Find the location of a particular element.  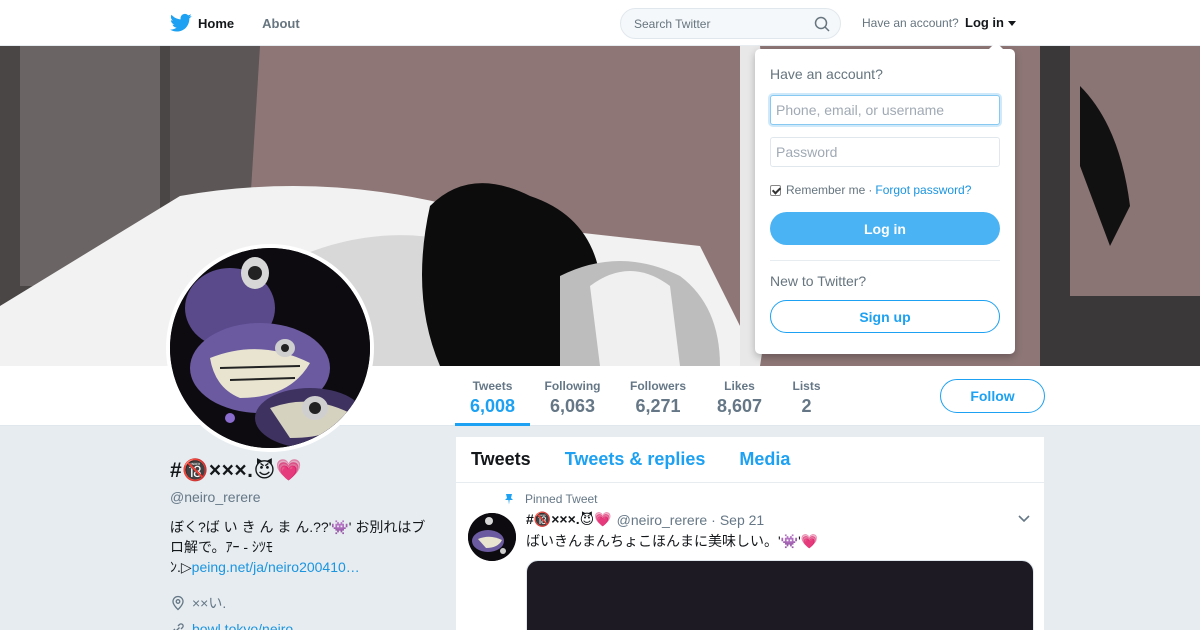

login-button: Log in is located at coordinates (885, 228).